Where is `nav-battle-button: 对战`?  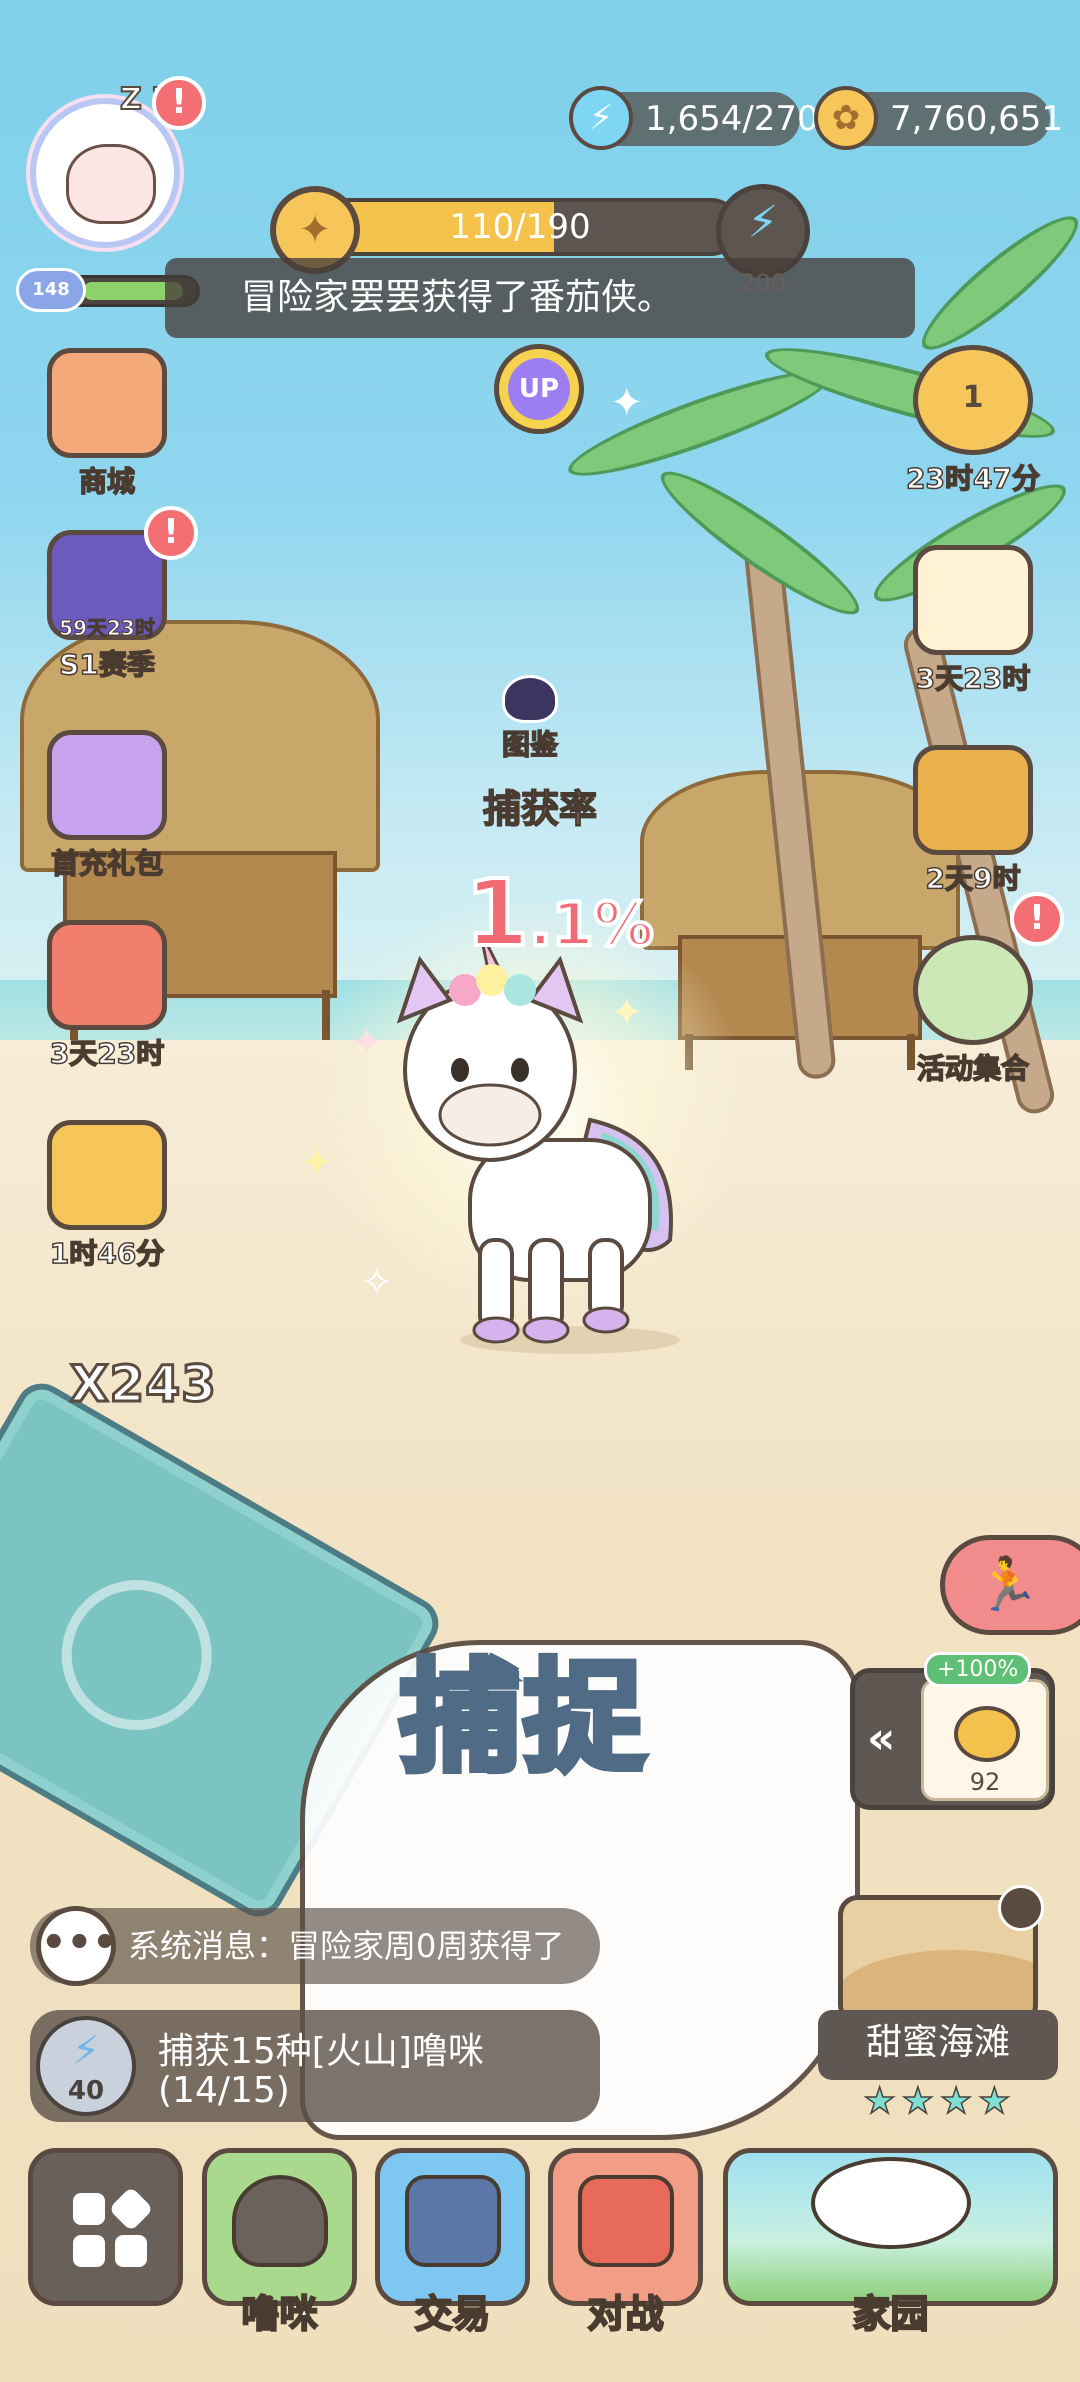 nav-battle-button: 对战 is located at coordinates (625, 2242).